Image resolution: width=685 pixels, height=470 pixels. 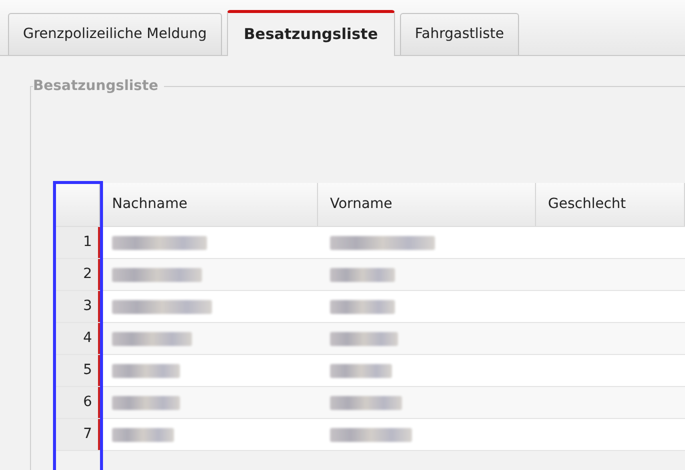 I want to click on column-header: Nachname, so click(x=209, y=204).